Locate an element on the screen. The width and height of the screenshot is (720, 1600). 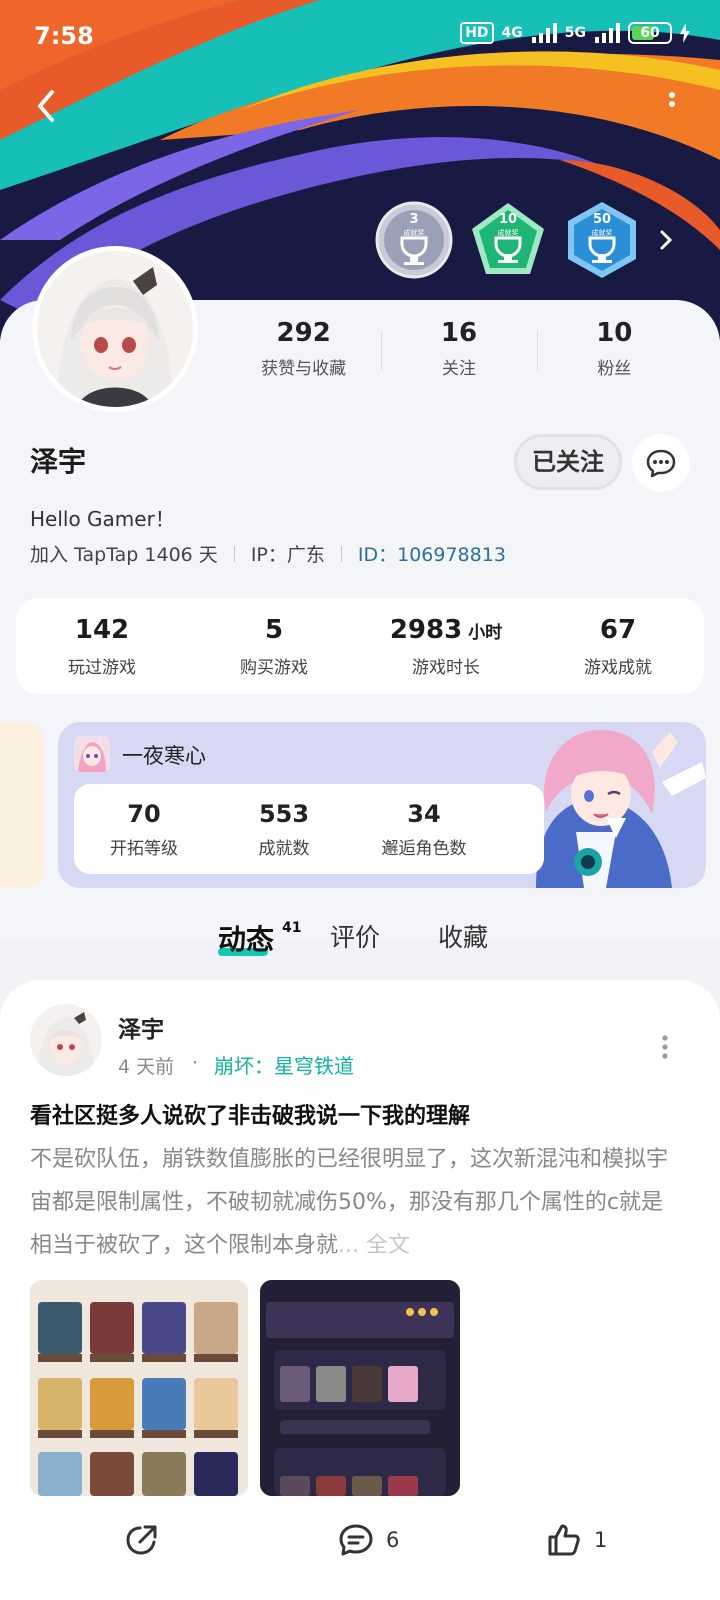
stat-value: 16 is located at coordinates (459, 333).